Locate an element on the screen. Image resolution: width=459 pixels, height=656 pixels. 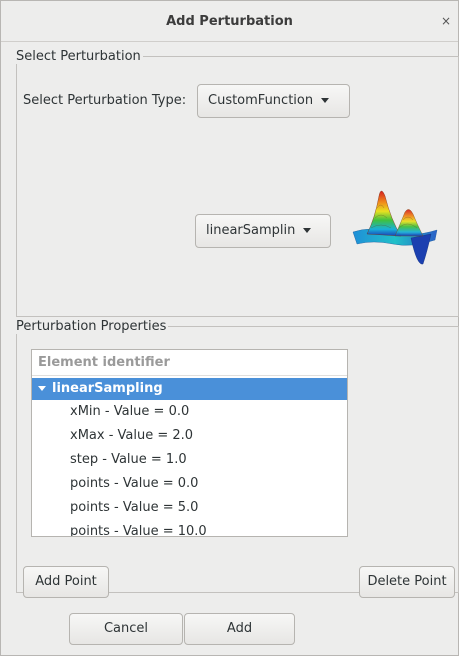
titlebar: Add Perturbation × is located at coordinates (229, 21).